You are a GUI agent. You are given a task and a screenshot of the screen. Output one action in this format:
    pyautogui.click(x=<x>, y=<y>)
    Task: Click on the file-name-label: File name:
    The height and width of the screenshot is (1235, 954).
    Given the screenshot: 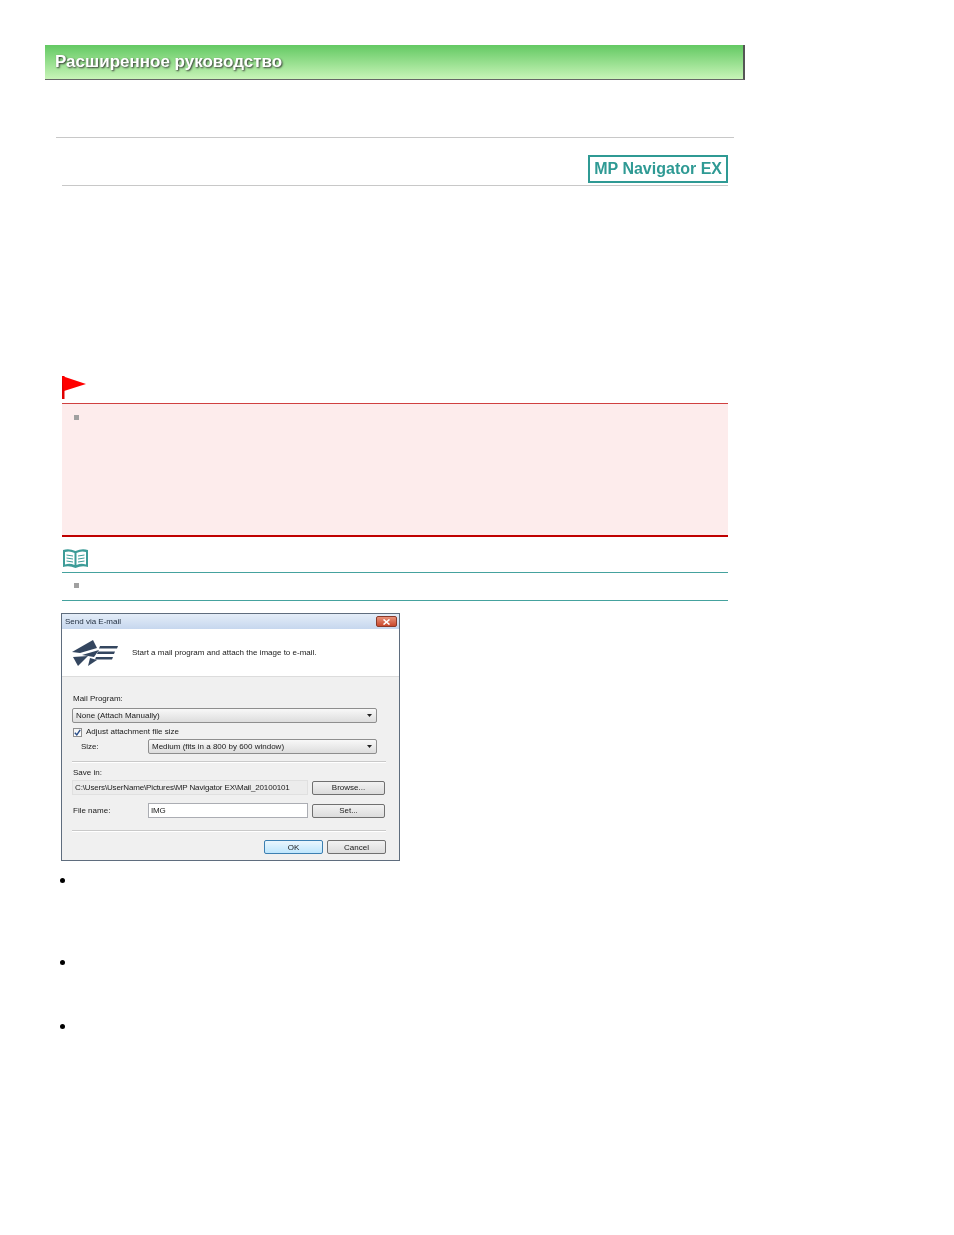 What is the action you would take?
    pyautogui.click(x=92, y=810)
    